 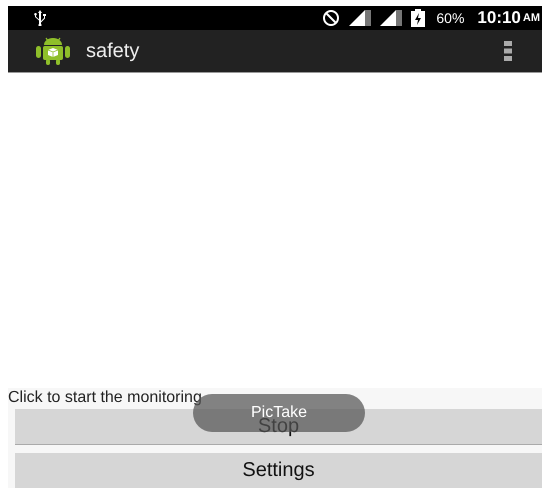 What do you see at coordinates (40, 18) in the screenshot?
I see `usb-icon` at bounding box center [40, 18].